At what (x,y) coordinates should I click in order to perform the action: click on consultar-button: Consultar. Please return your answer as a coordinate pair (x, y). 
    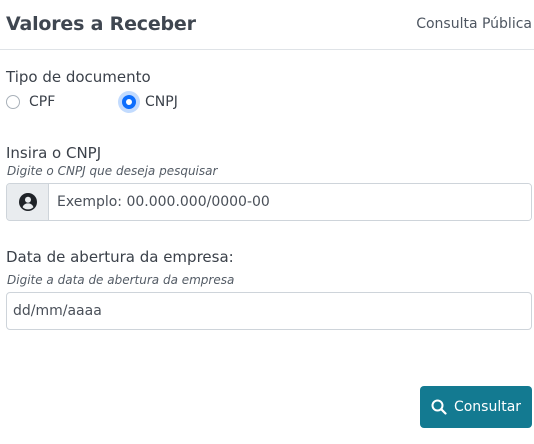
    Looking at the image, I should click on (476, 407).